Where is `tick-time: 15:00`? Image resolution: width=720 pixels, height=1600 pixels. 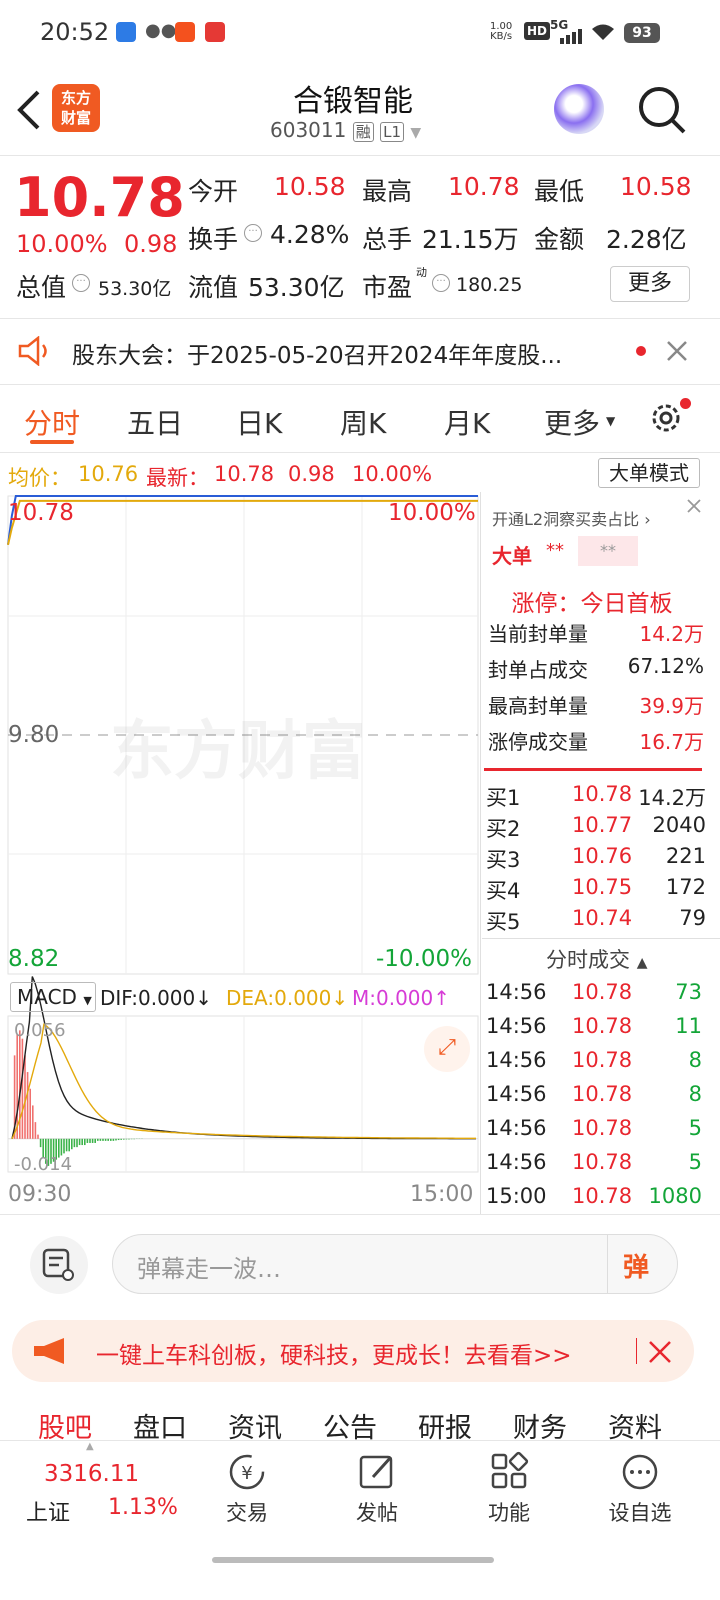 tick-time: 15:00 is located at coordinates (516, 1196).